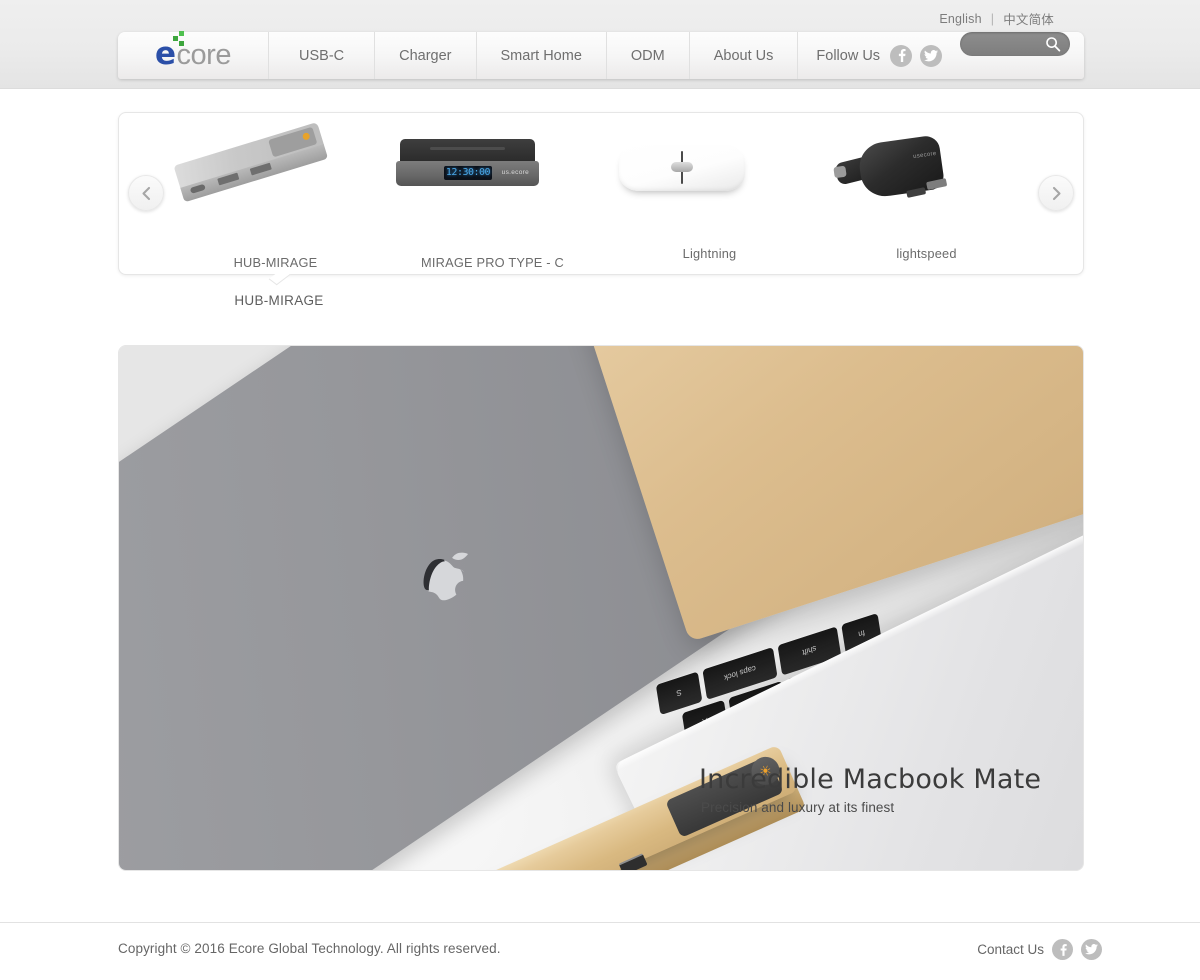  I want to click on nav-item-smart-home: Smart Home, so click(542, 55).